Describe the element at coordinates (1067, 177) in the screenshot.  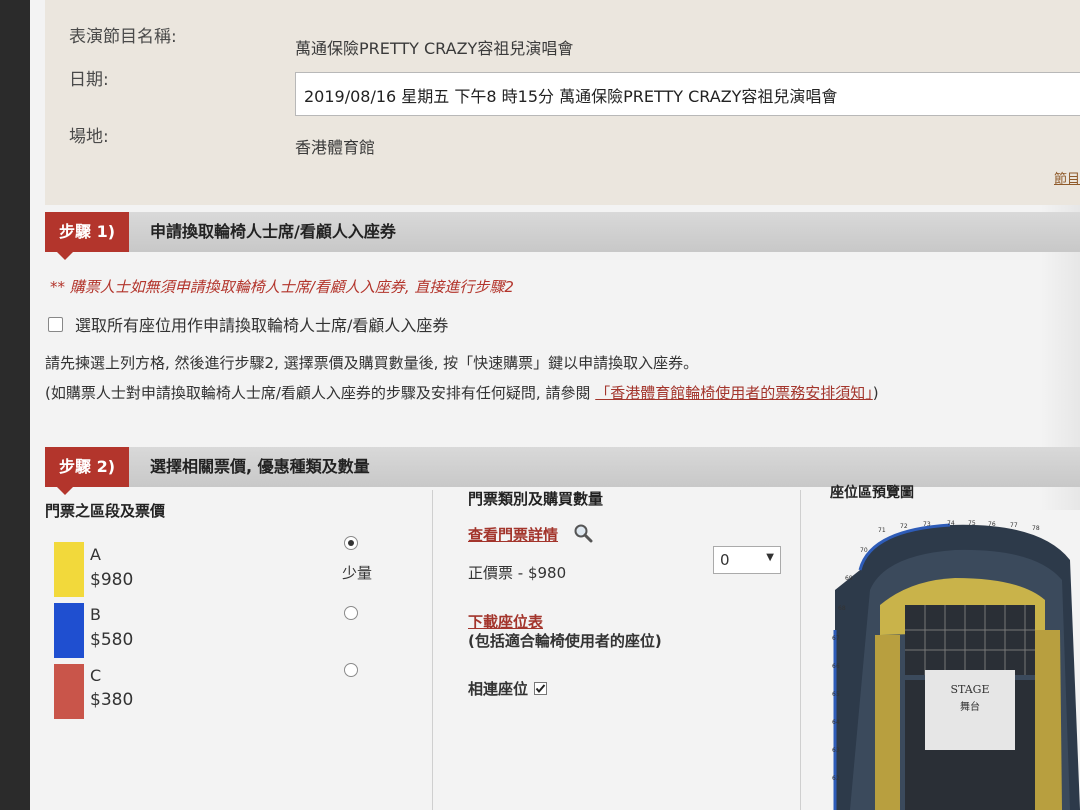
I see `program-link: 節目` at that location.